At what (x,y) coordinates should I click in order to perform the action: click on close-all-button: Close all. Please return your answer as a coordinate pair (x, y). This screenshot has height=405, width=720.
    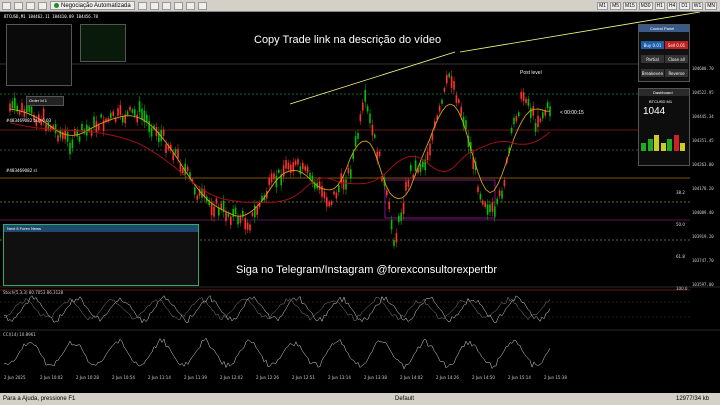
    Looking at the image, I should click on (676, 59).